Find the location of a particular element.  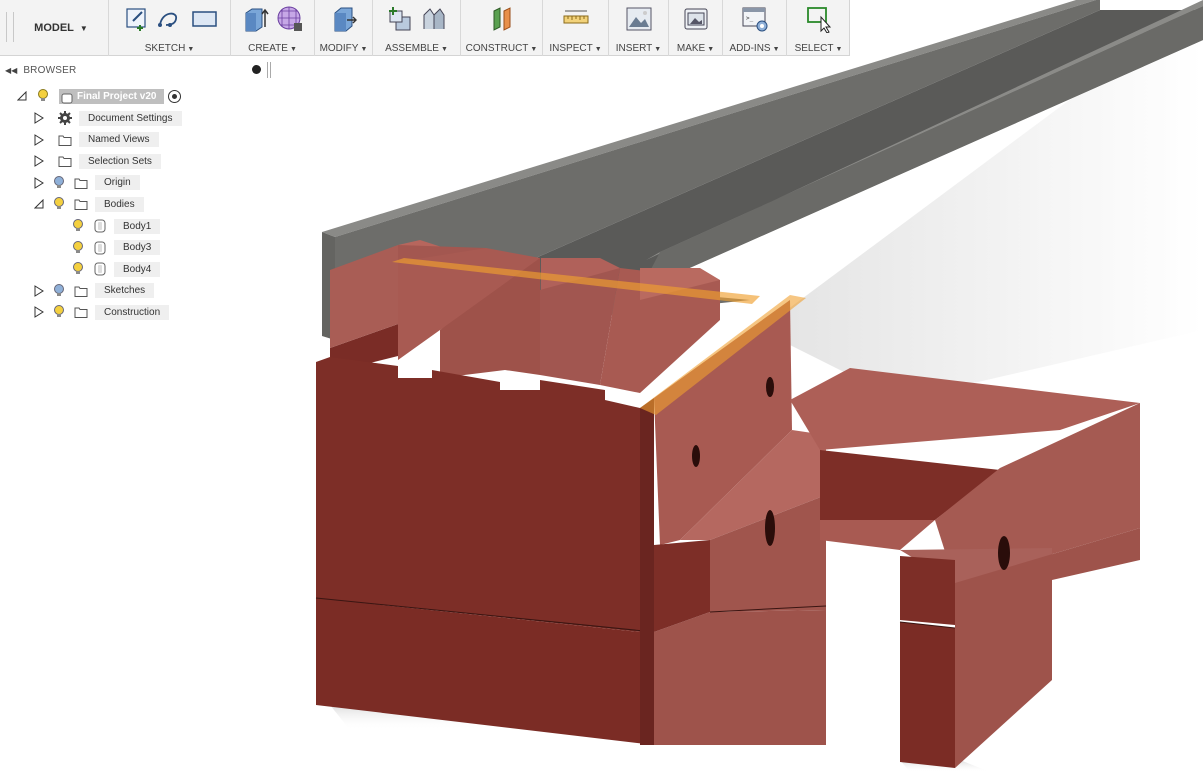

press-pull-icon is located at coordinates (344, 19).